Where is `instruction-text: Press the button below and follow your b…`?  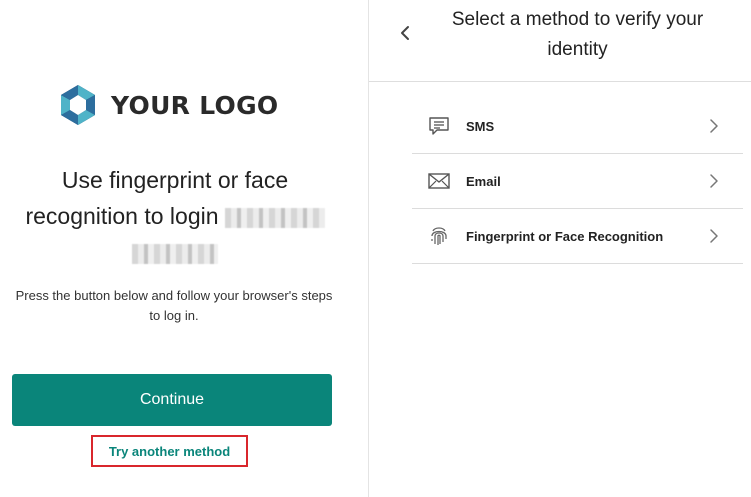
instruction-text: Press the button below and follow your b… is located at coordinates (174, 305).